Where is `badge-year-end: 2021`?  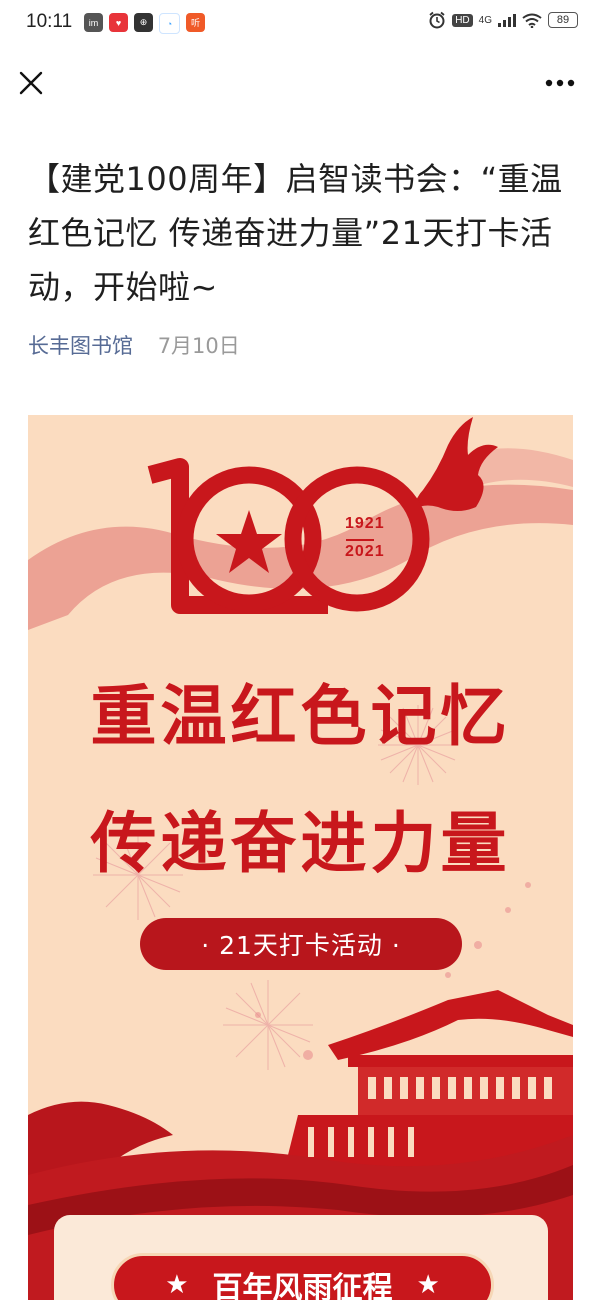
badge-year-end: 2021 is located at coordinates (365, 551).